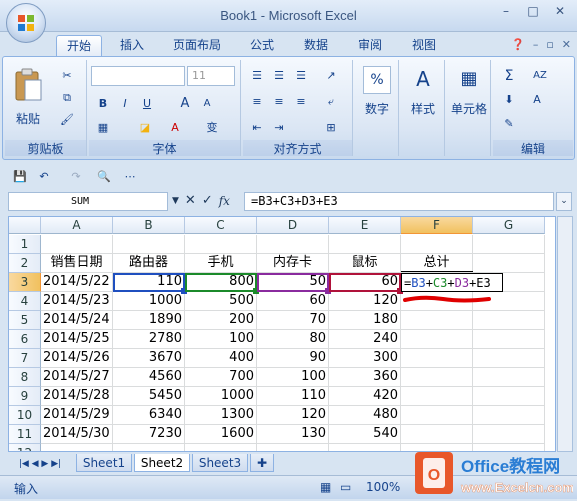 This screenshot has width=577, height=501. I want to click on cell-D4: 60, so click(293, 301).